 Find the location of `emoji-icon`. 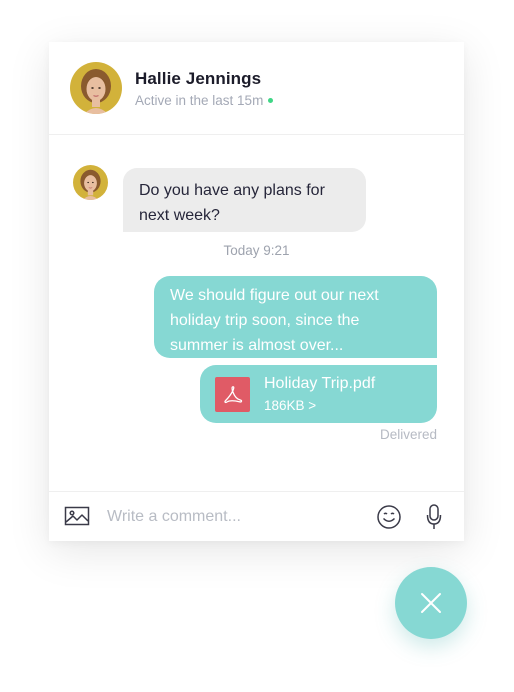

emoji-icon is located at coordinates (389, 517).